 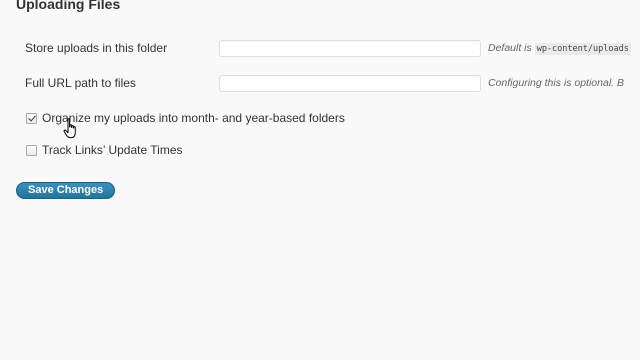 I want to click on upload-url-description: Configuring this is optional. B, so click(x=556, y=83).